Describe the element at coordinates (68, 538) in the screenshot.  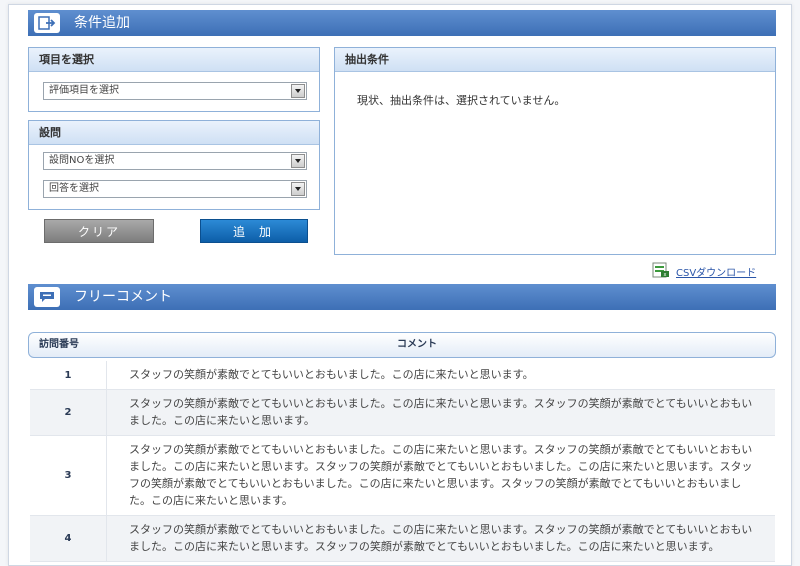
I see `visit-number: 4` at that location.